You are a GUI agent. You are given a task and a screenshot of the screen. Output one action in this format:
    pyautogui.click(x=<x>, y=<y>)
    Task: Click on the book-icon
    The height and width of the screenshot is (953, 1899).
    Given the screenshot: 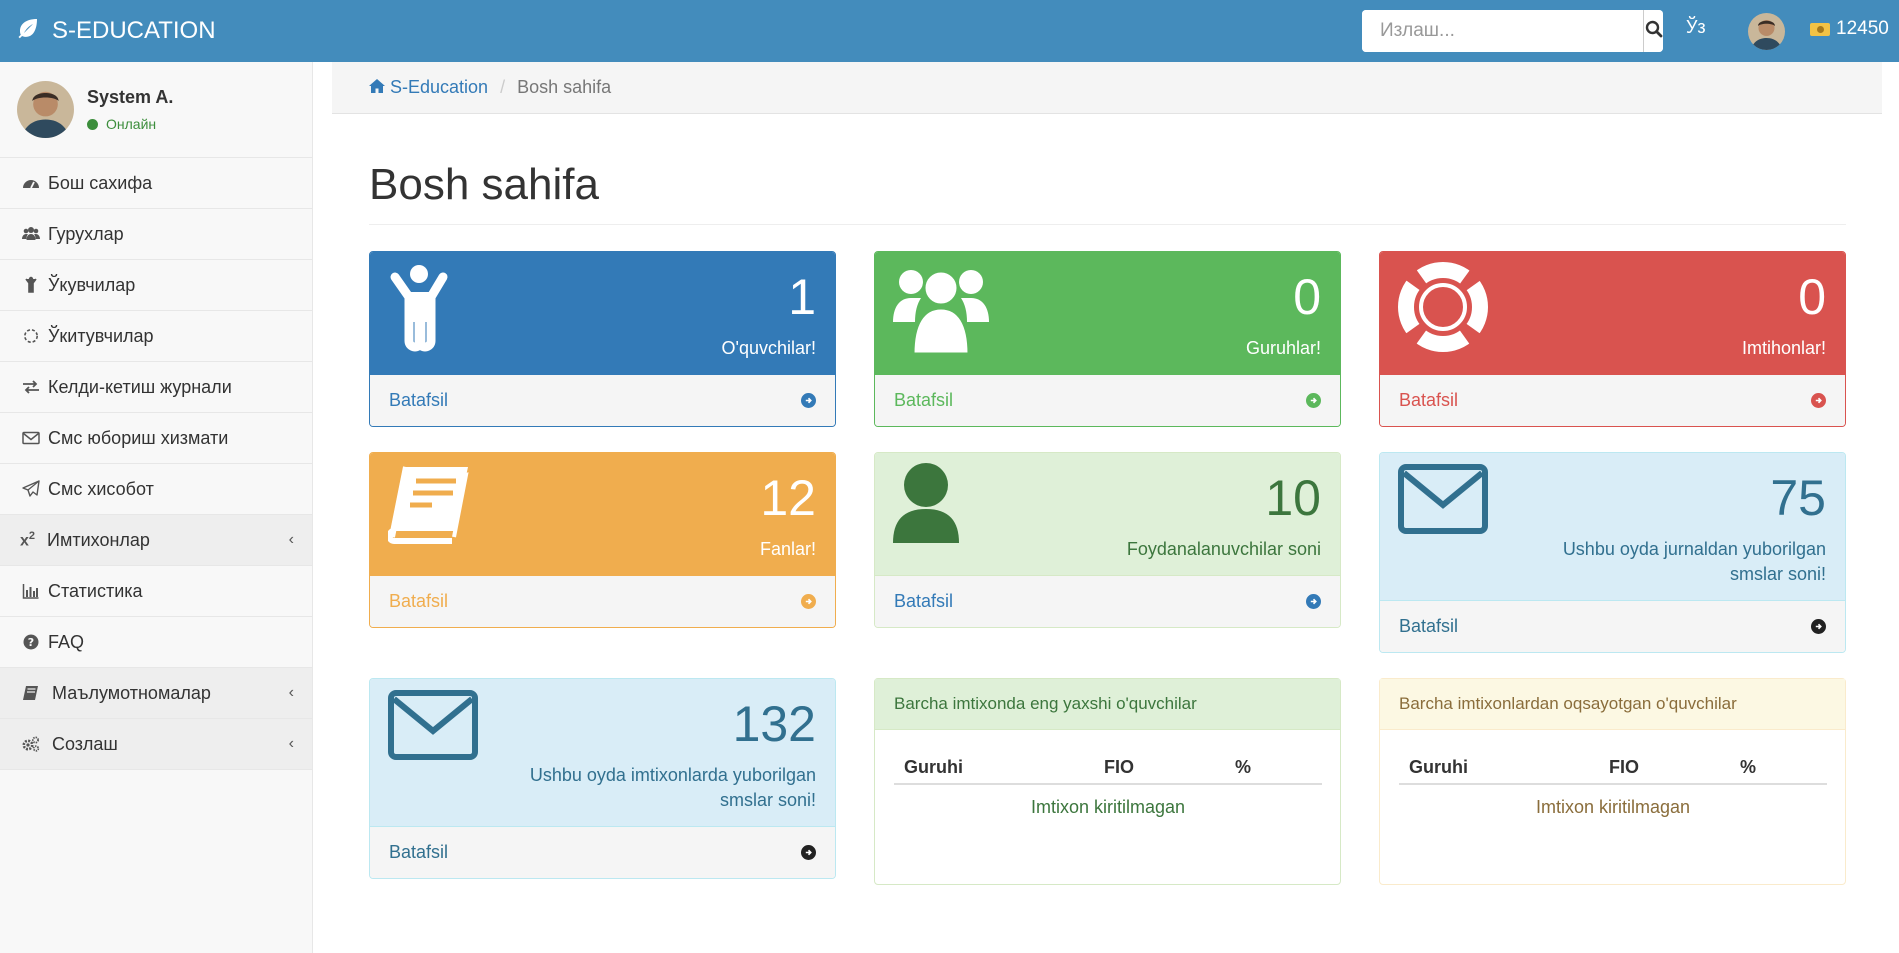 What is the action you would take?
    pyautogui.click(x=429, y=506)
    